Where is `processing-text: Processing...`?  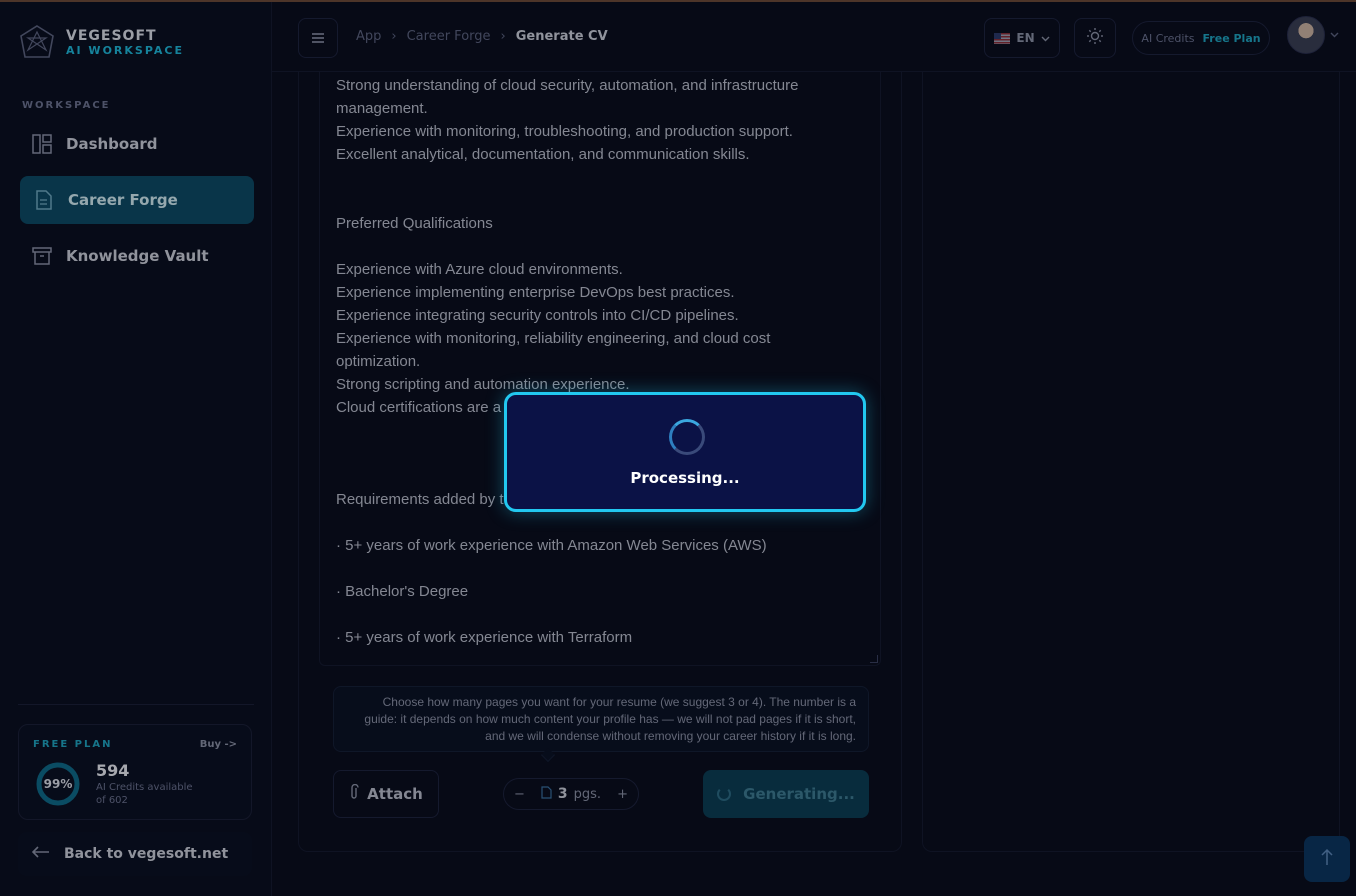 processing-text: Processing... is located at coordinates (685, 478).